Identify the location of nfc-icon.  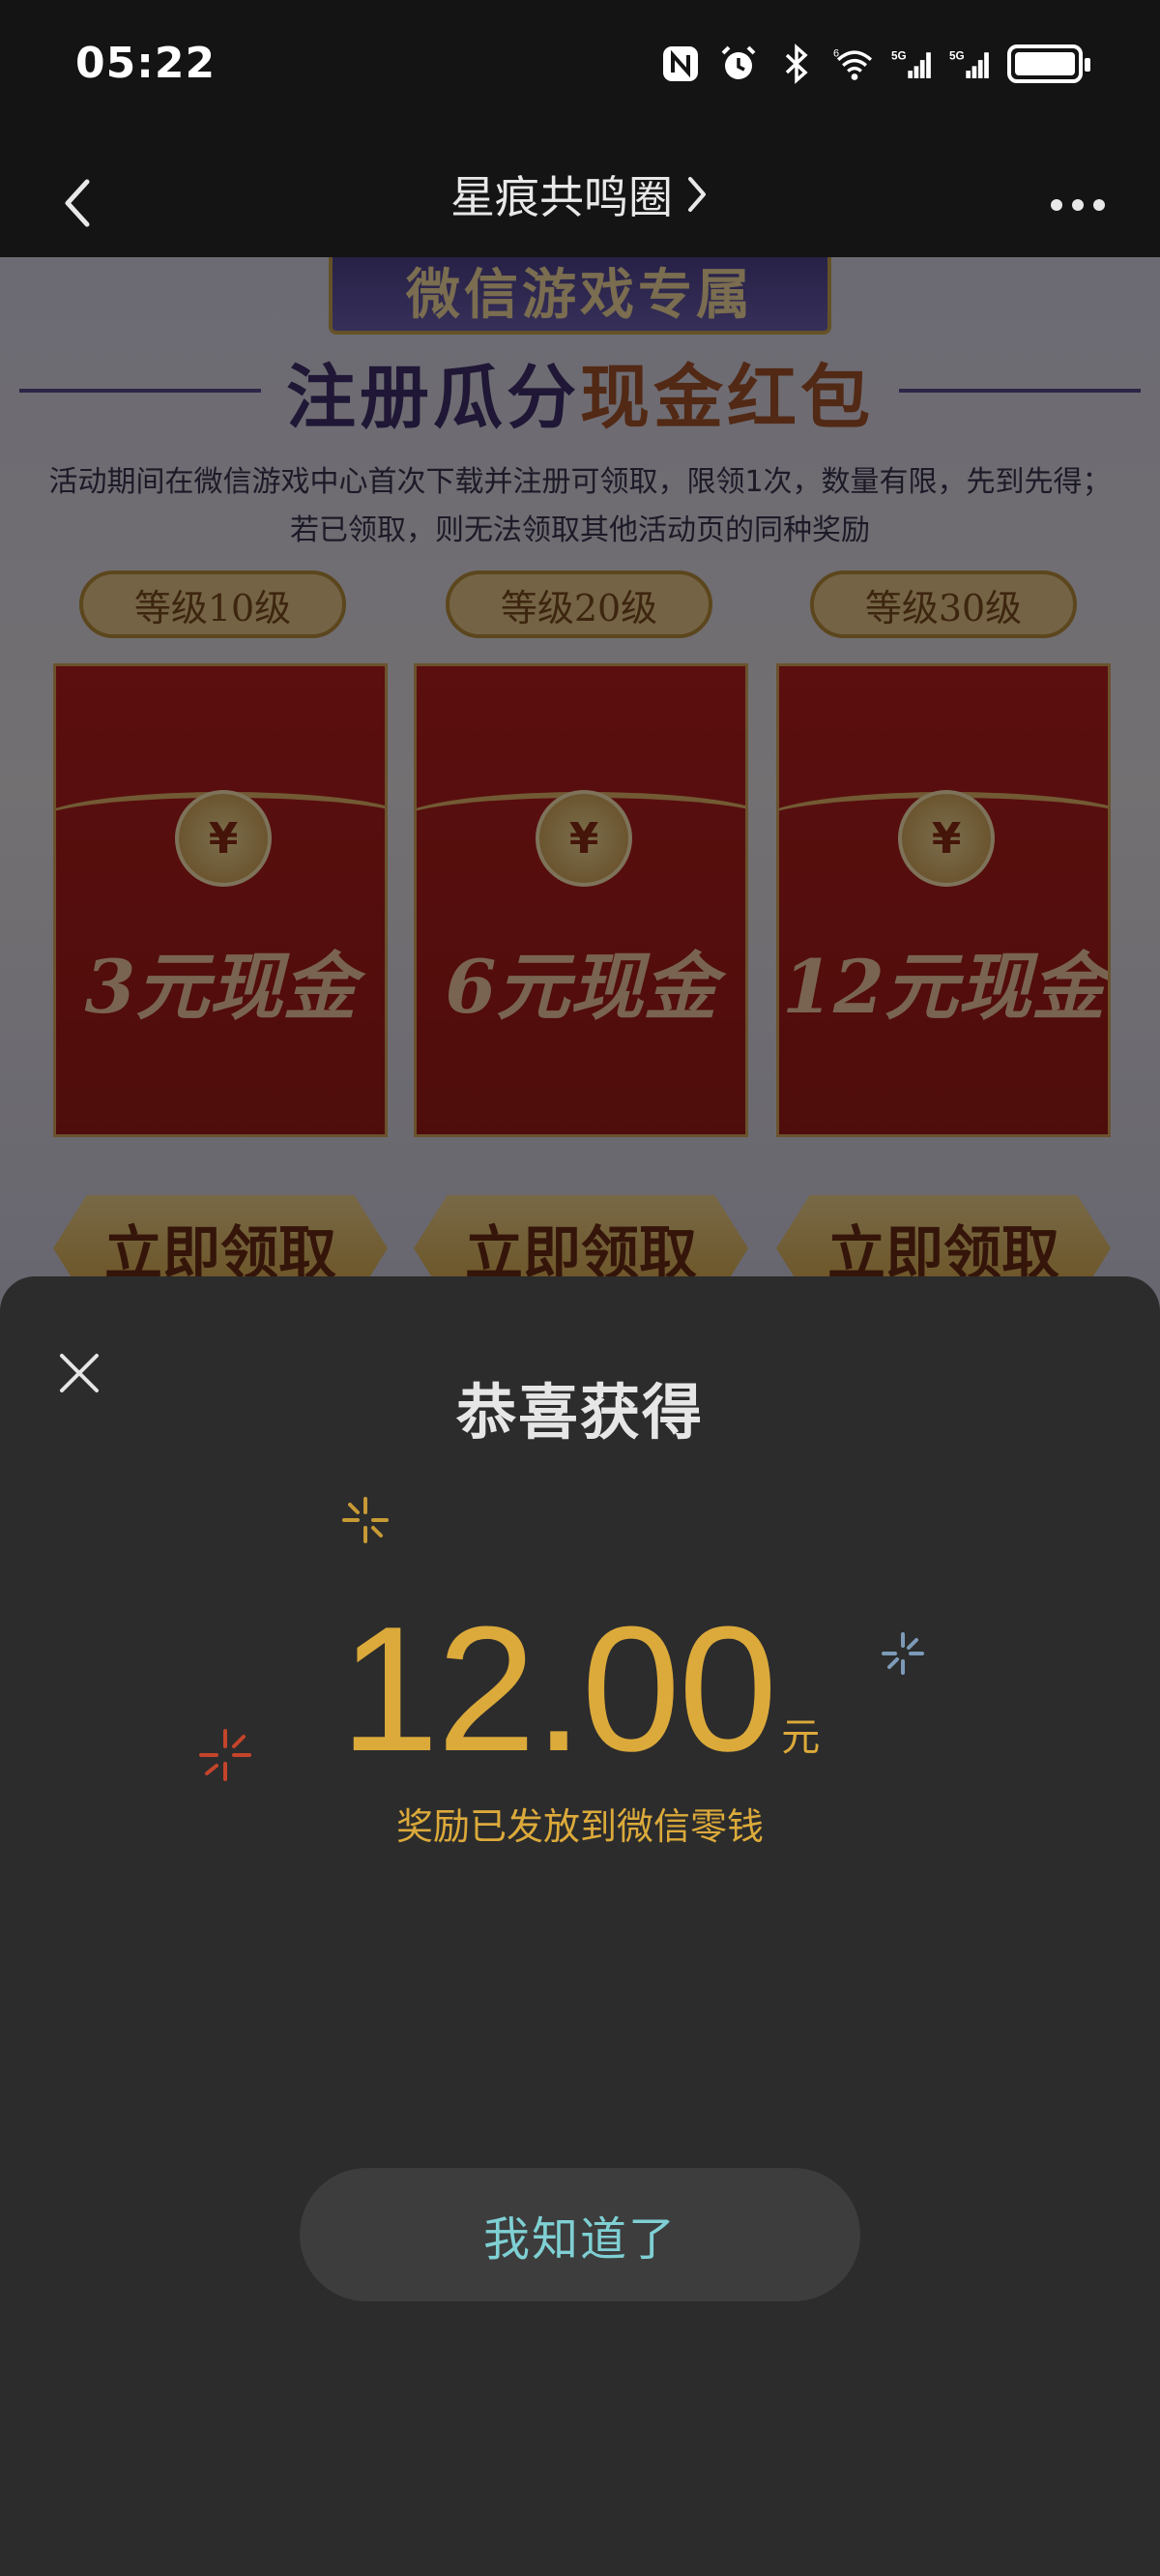
(680, 64).